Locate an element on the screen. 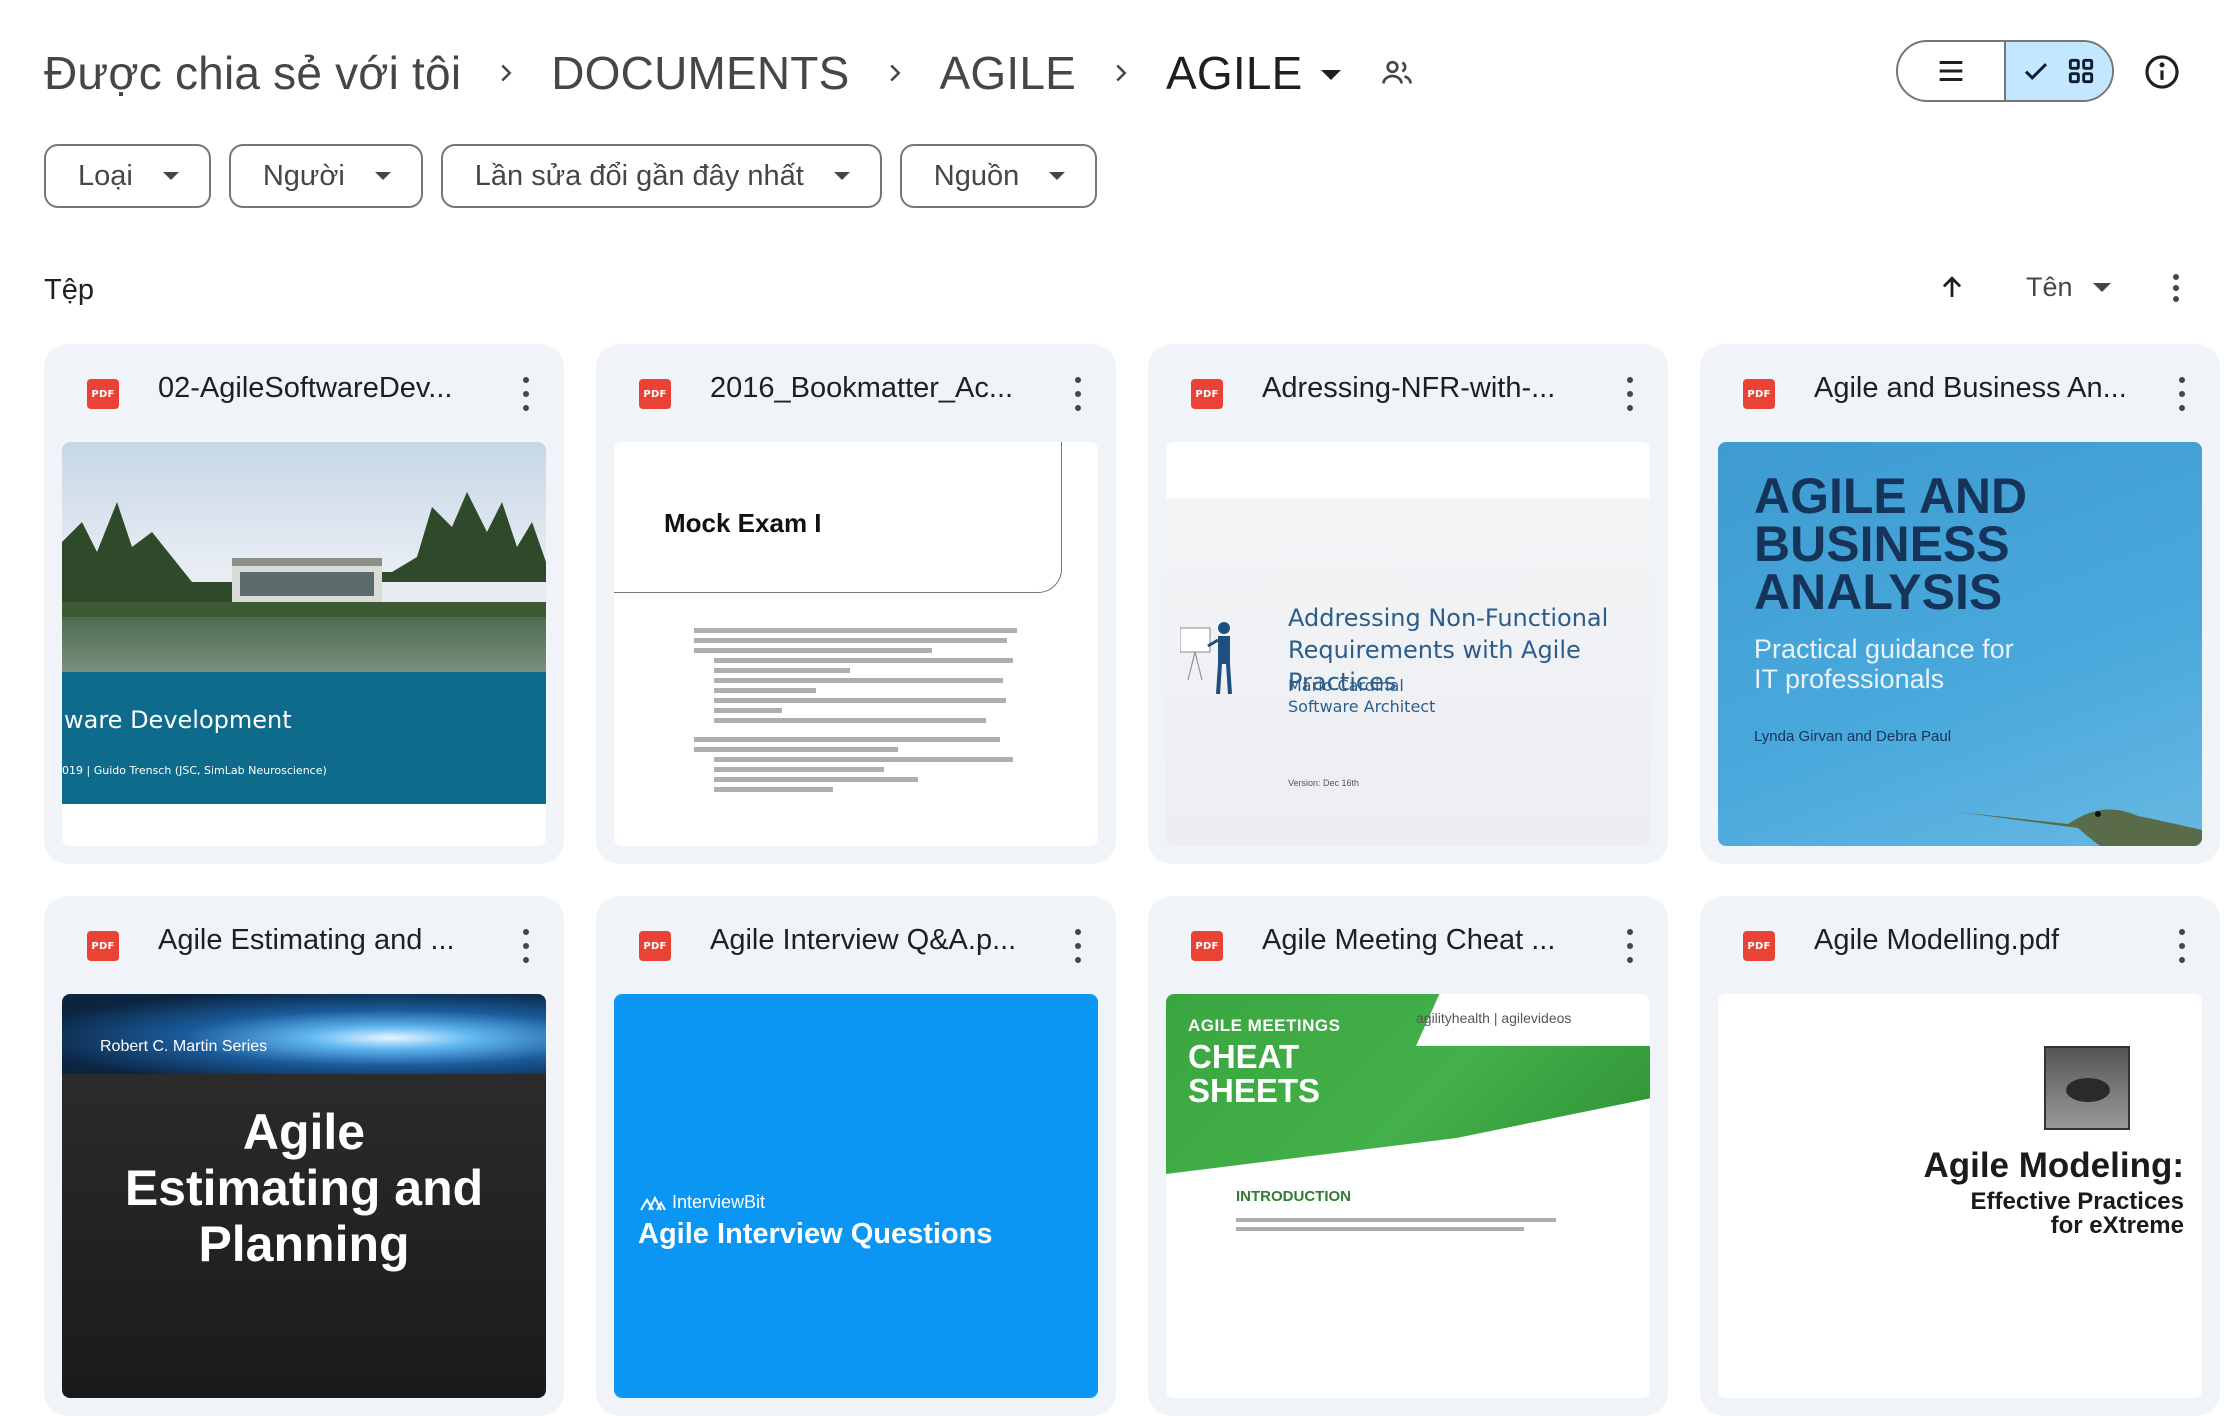 The height and width of the screenshot is (1416, 2224). thumbnail-series: Robert C. Martin Series is located at coordinates (184, 1046).